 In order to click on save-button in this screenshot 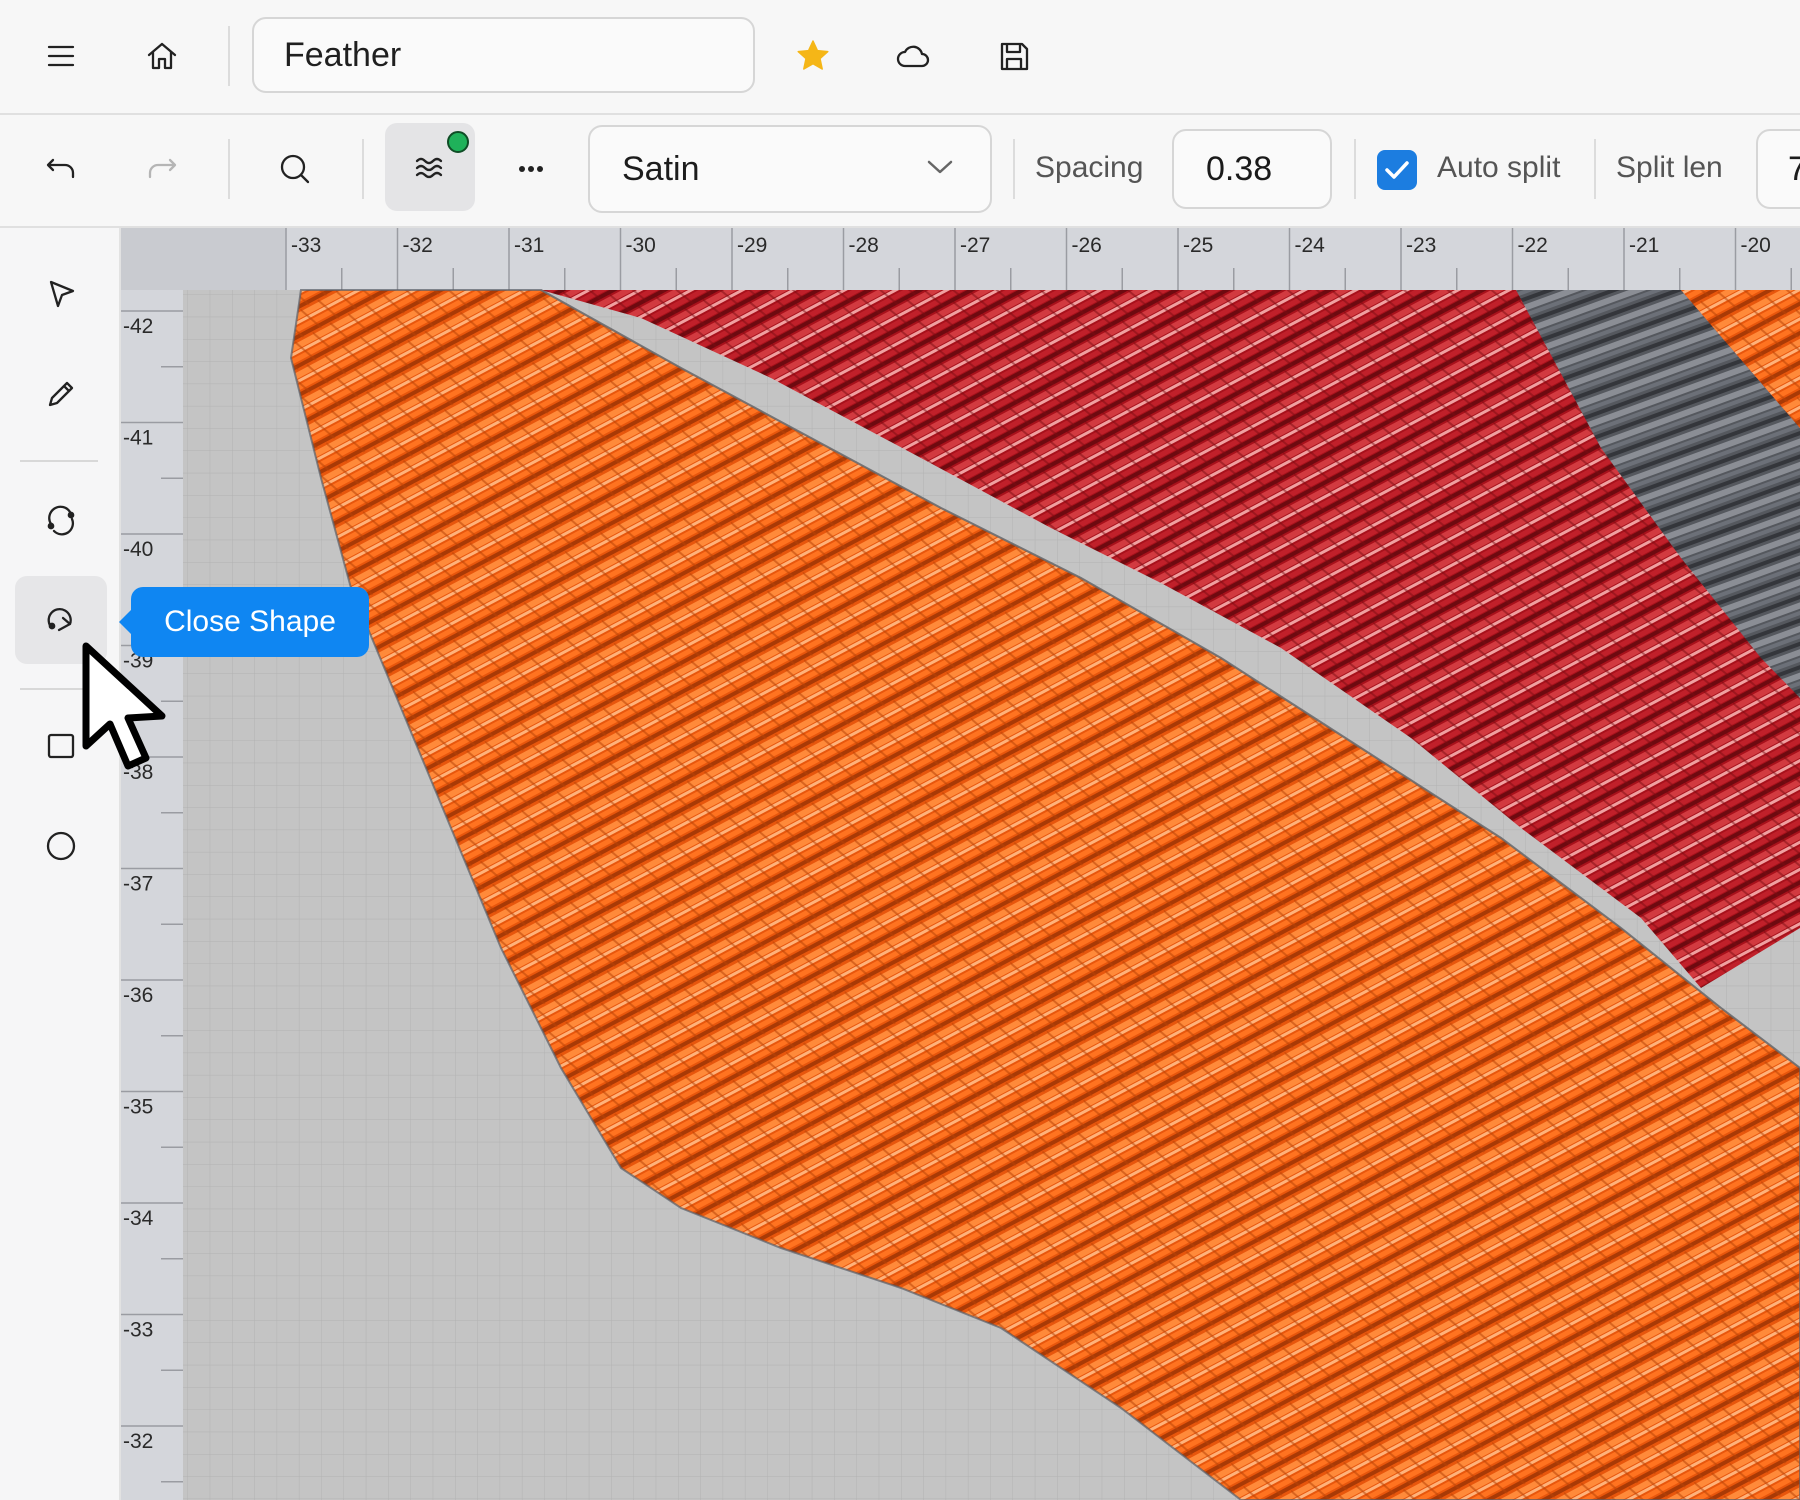, I will do `click(1014, 56)`.